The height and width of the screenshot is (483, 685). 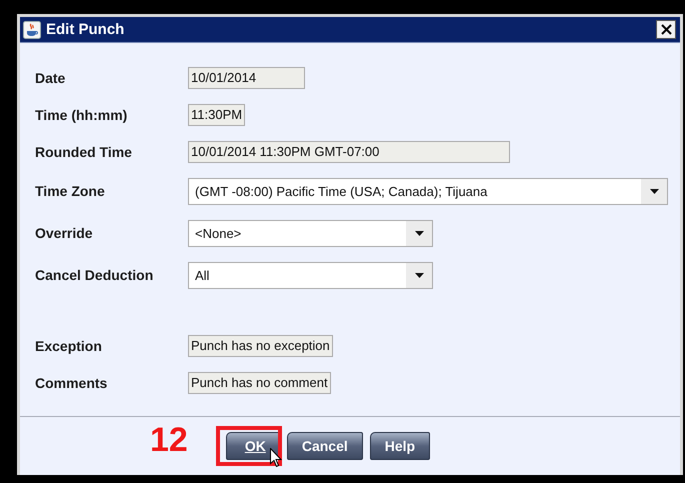 What do you see at coordinates (259, 383) in the screenshot?
I see `read-only-field: Punch has no comment` at bounding box center [259, 383].